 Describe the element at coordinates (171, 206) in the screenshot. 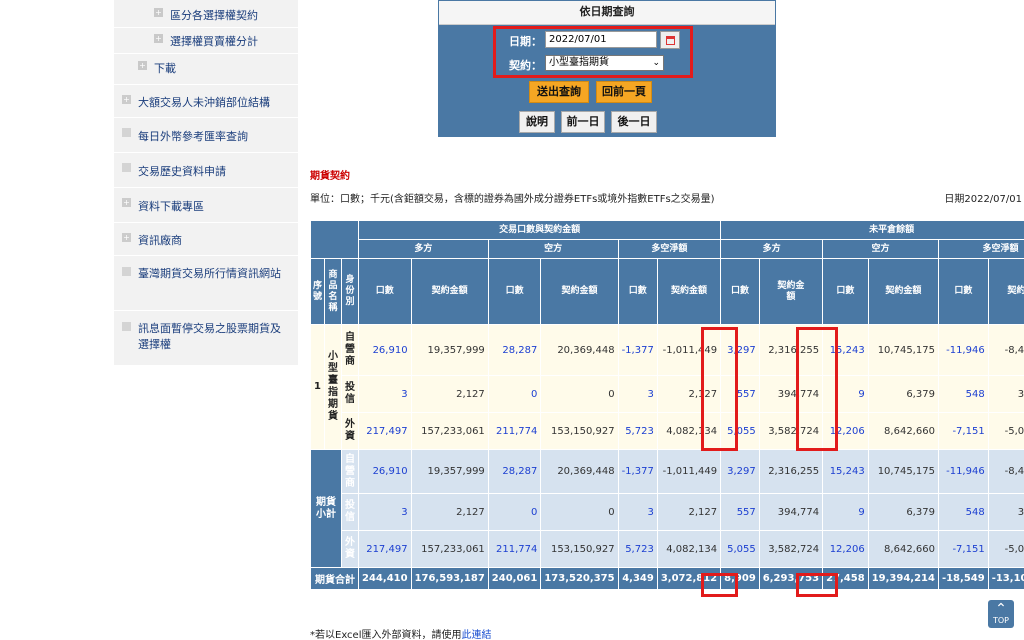

I see `sidebar-item-label: 資料下載專區` at that location.